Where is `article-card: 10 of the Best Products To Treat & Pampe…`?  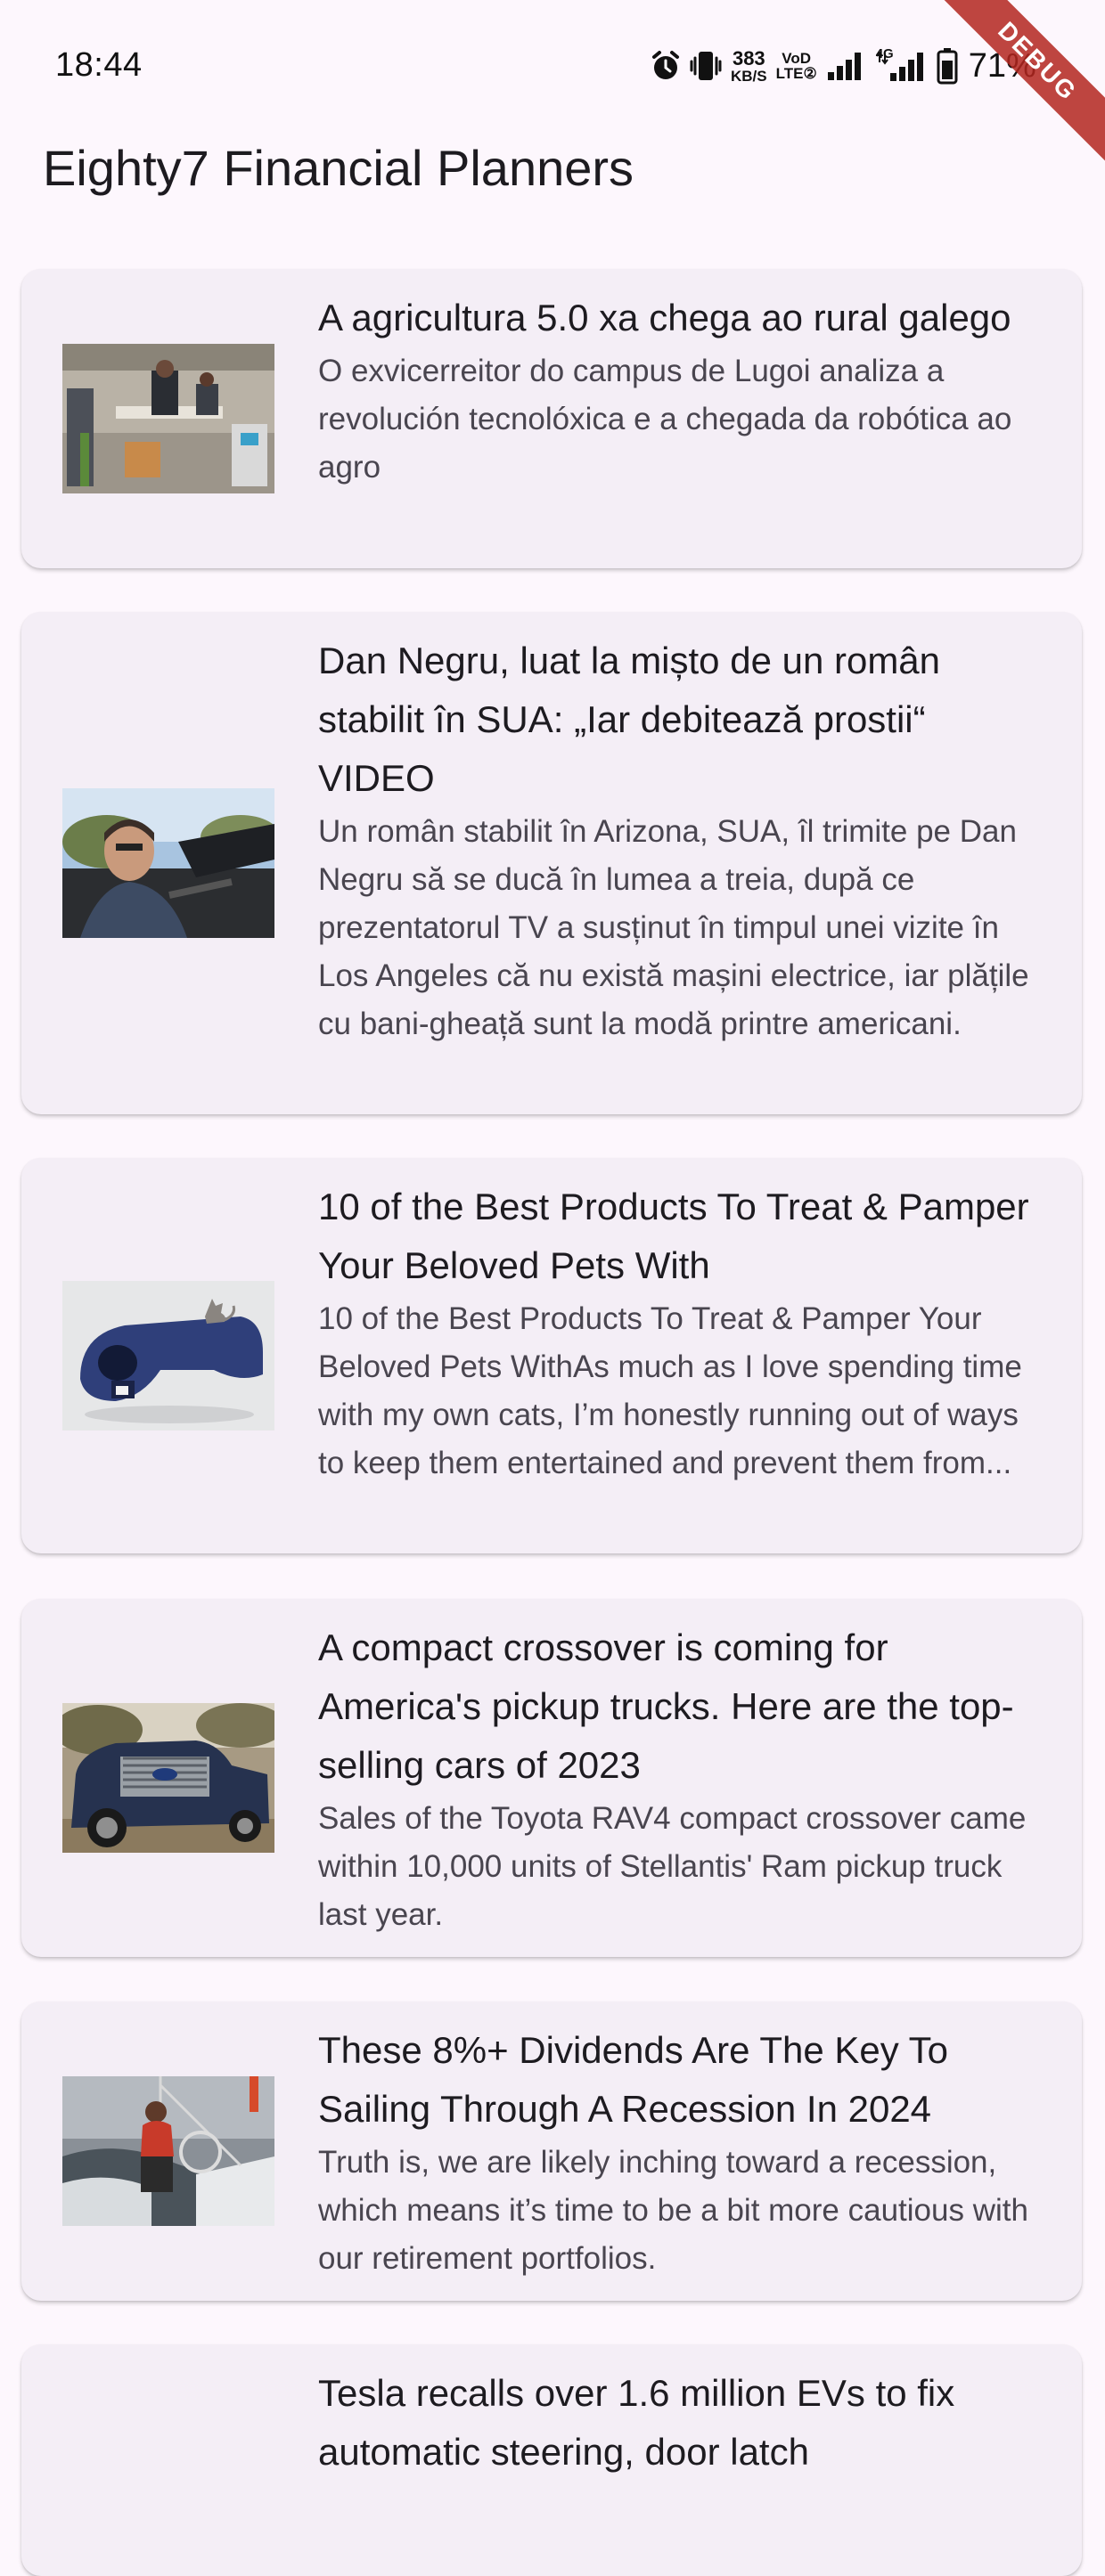
article-card: 10 of the Best Products To Treat & Pampe… is located at coordinates (551, 1356).